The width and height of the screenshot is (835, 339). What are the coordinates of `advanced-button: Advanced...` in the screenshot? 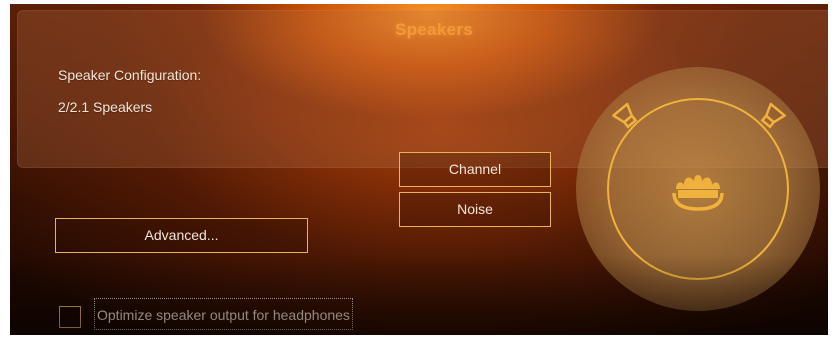 It's located at (181, 235).